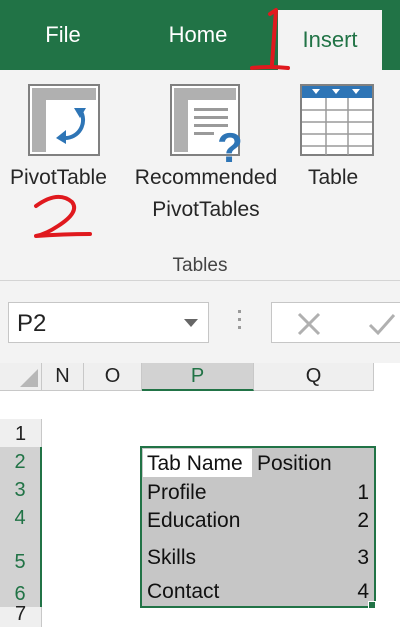 The height and width of the screenshot is (627, 400). Describe the element at coordinates (333, 177) in the screenshot. I see `table-label: Table` at that location.